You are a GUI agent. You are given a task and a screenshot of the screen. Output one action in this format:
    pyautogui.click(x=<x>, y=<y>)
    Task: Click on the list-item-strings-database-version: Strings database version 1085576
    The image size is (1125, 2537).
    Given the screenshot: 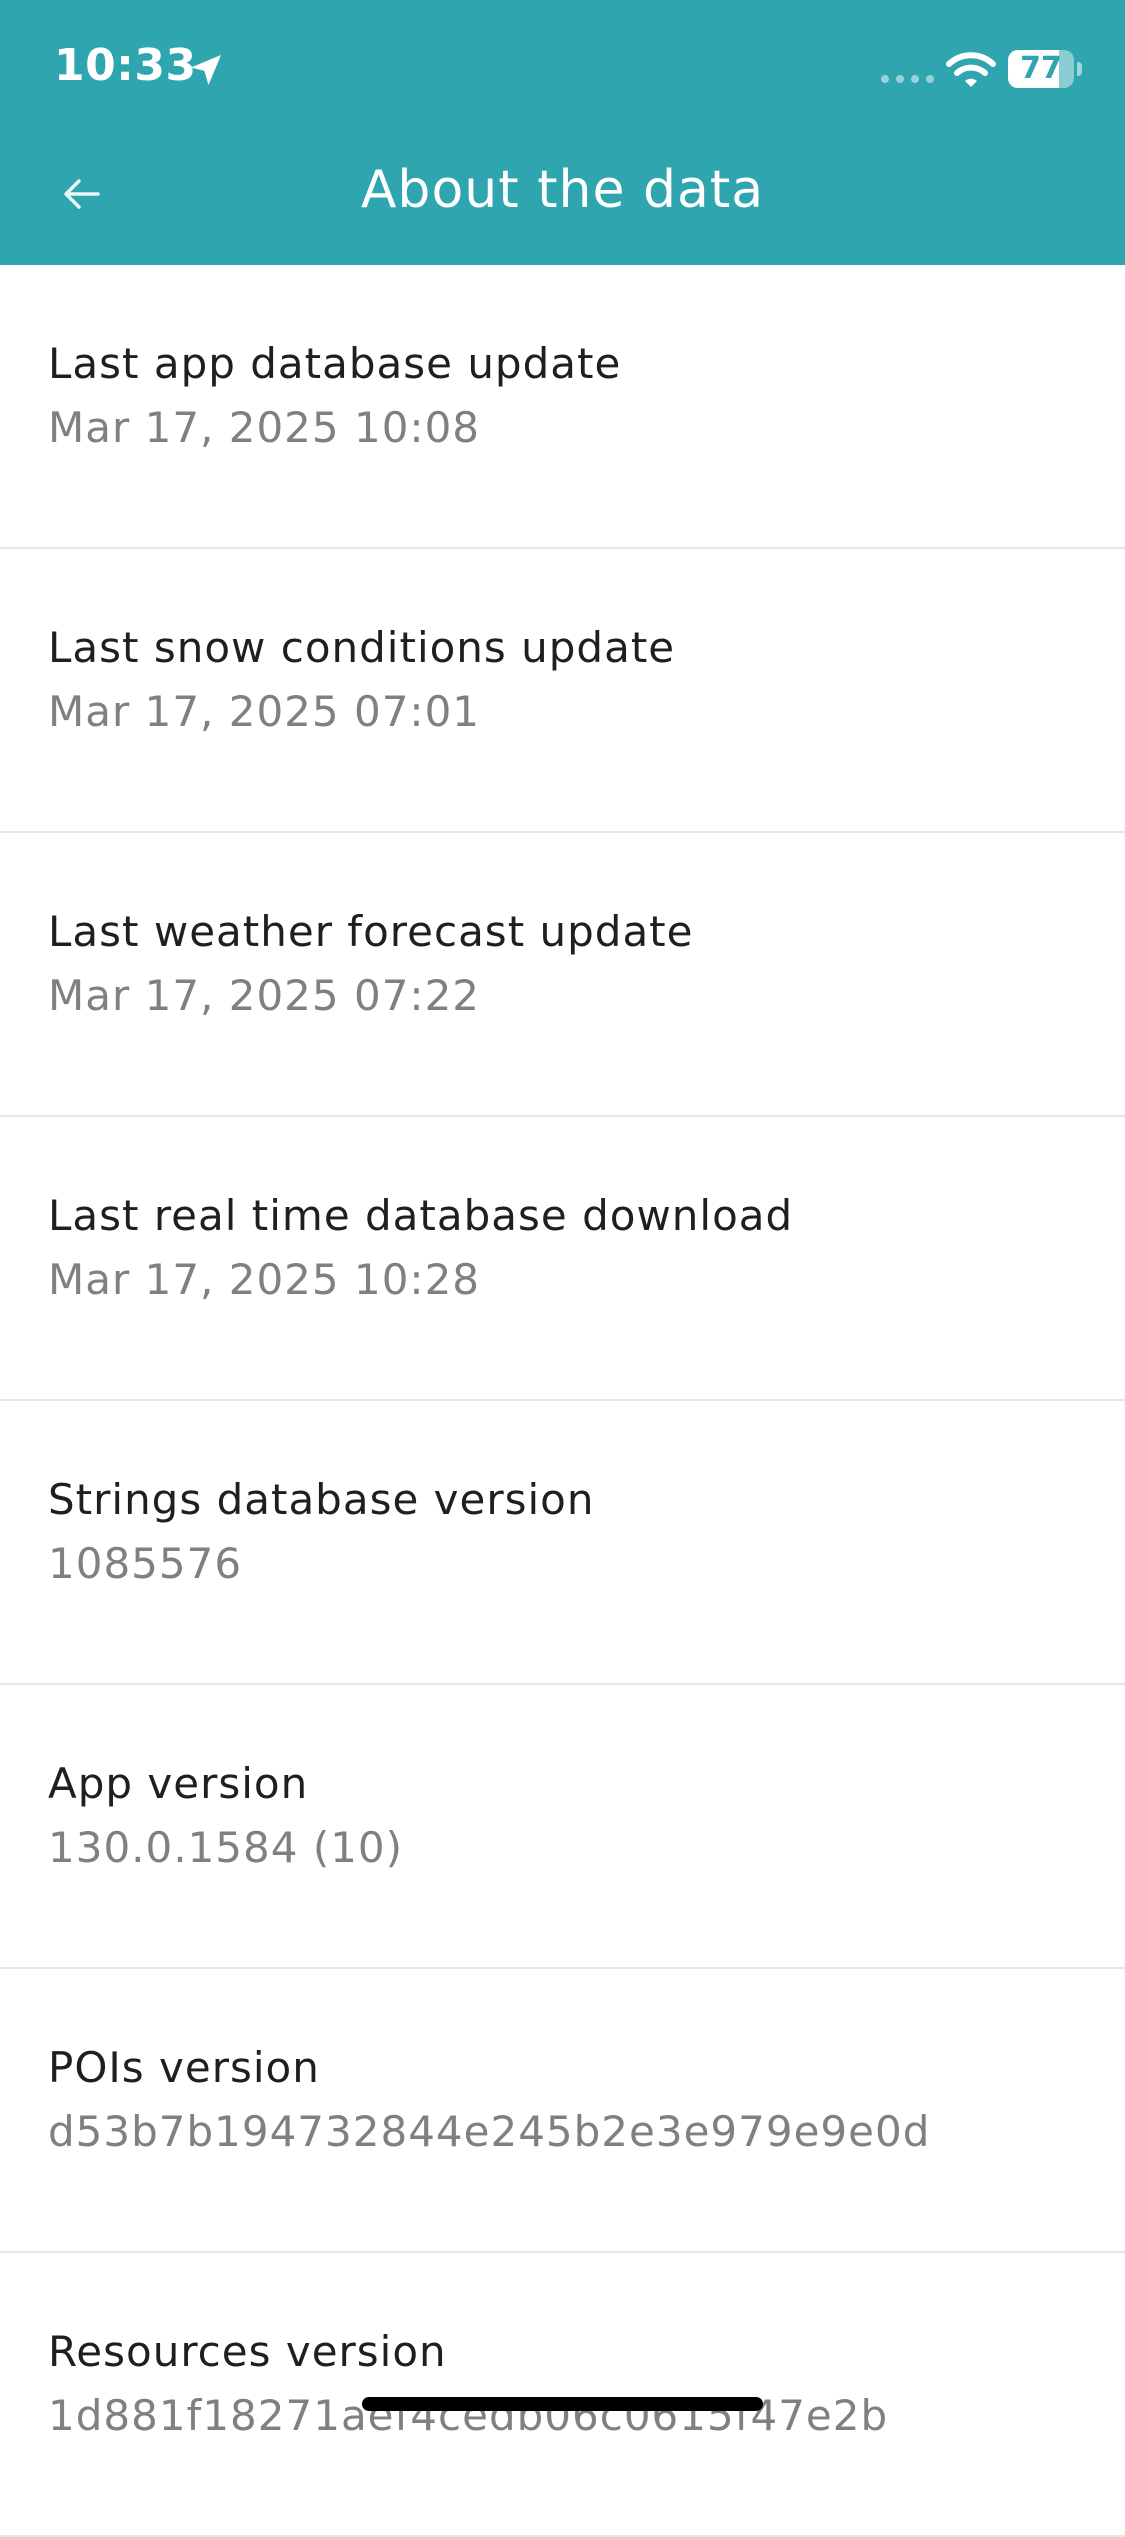 What is the action you would take?
    pyautogui.click(x=562, y=1543)
    